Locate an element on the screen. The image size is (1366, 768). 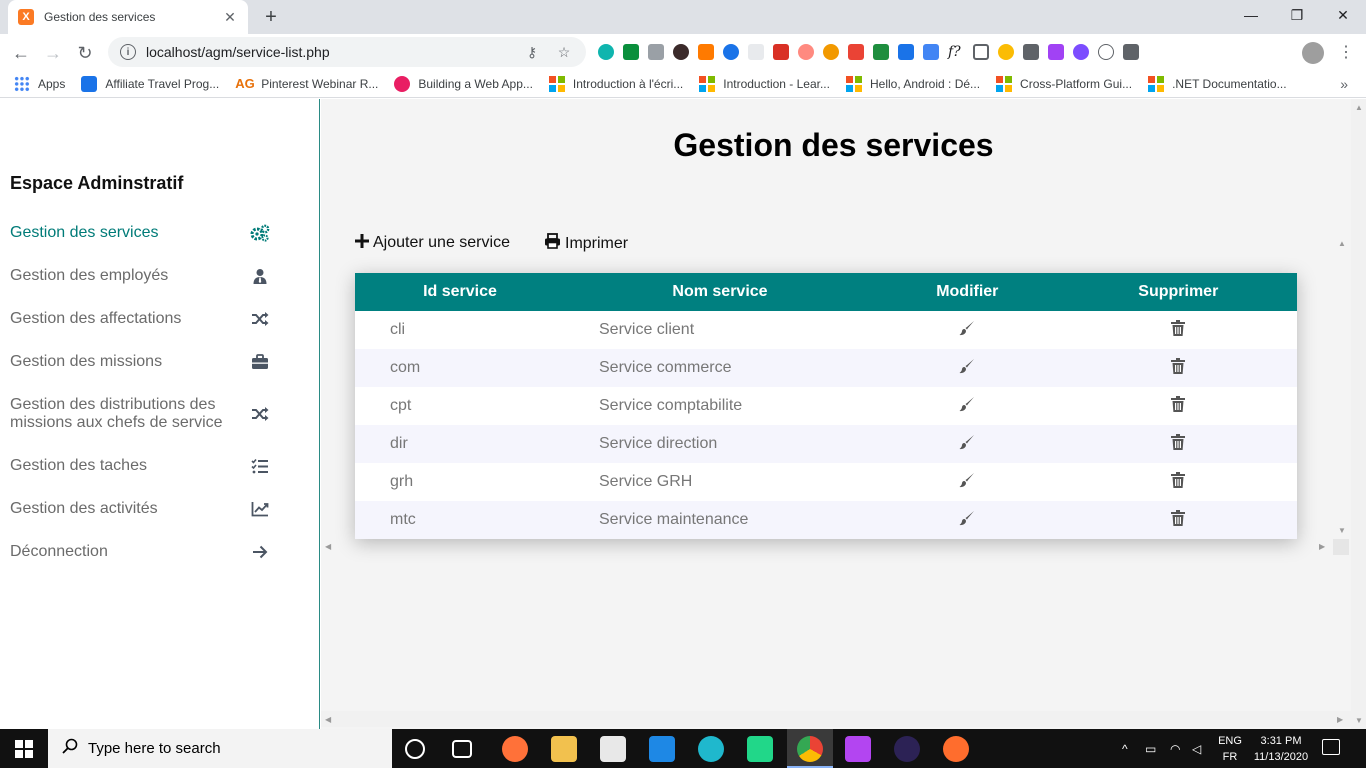
h-extension-icon is located at coordinates (1106, 52).